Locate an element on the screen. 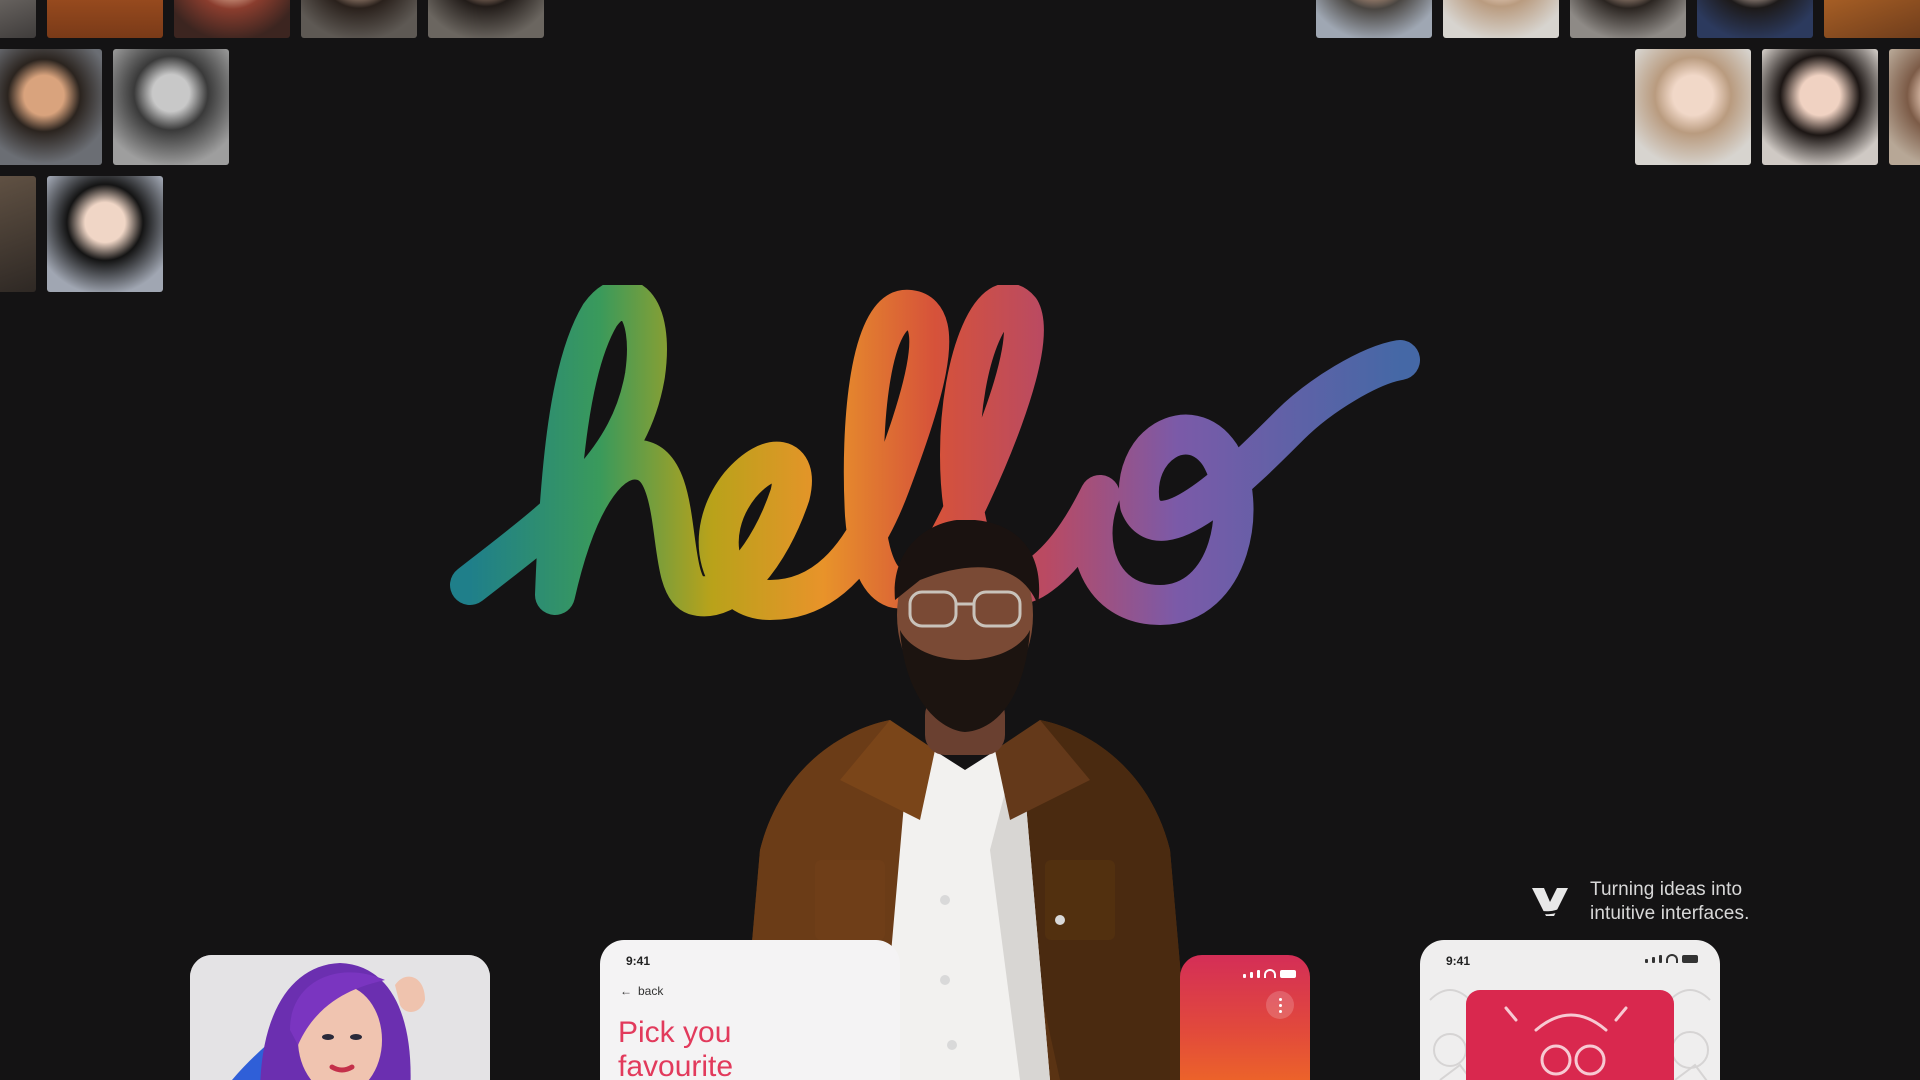 The height and width of the screenshot is (1080, 1920). battery-icon is located at coordinates (1288, 974).